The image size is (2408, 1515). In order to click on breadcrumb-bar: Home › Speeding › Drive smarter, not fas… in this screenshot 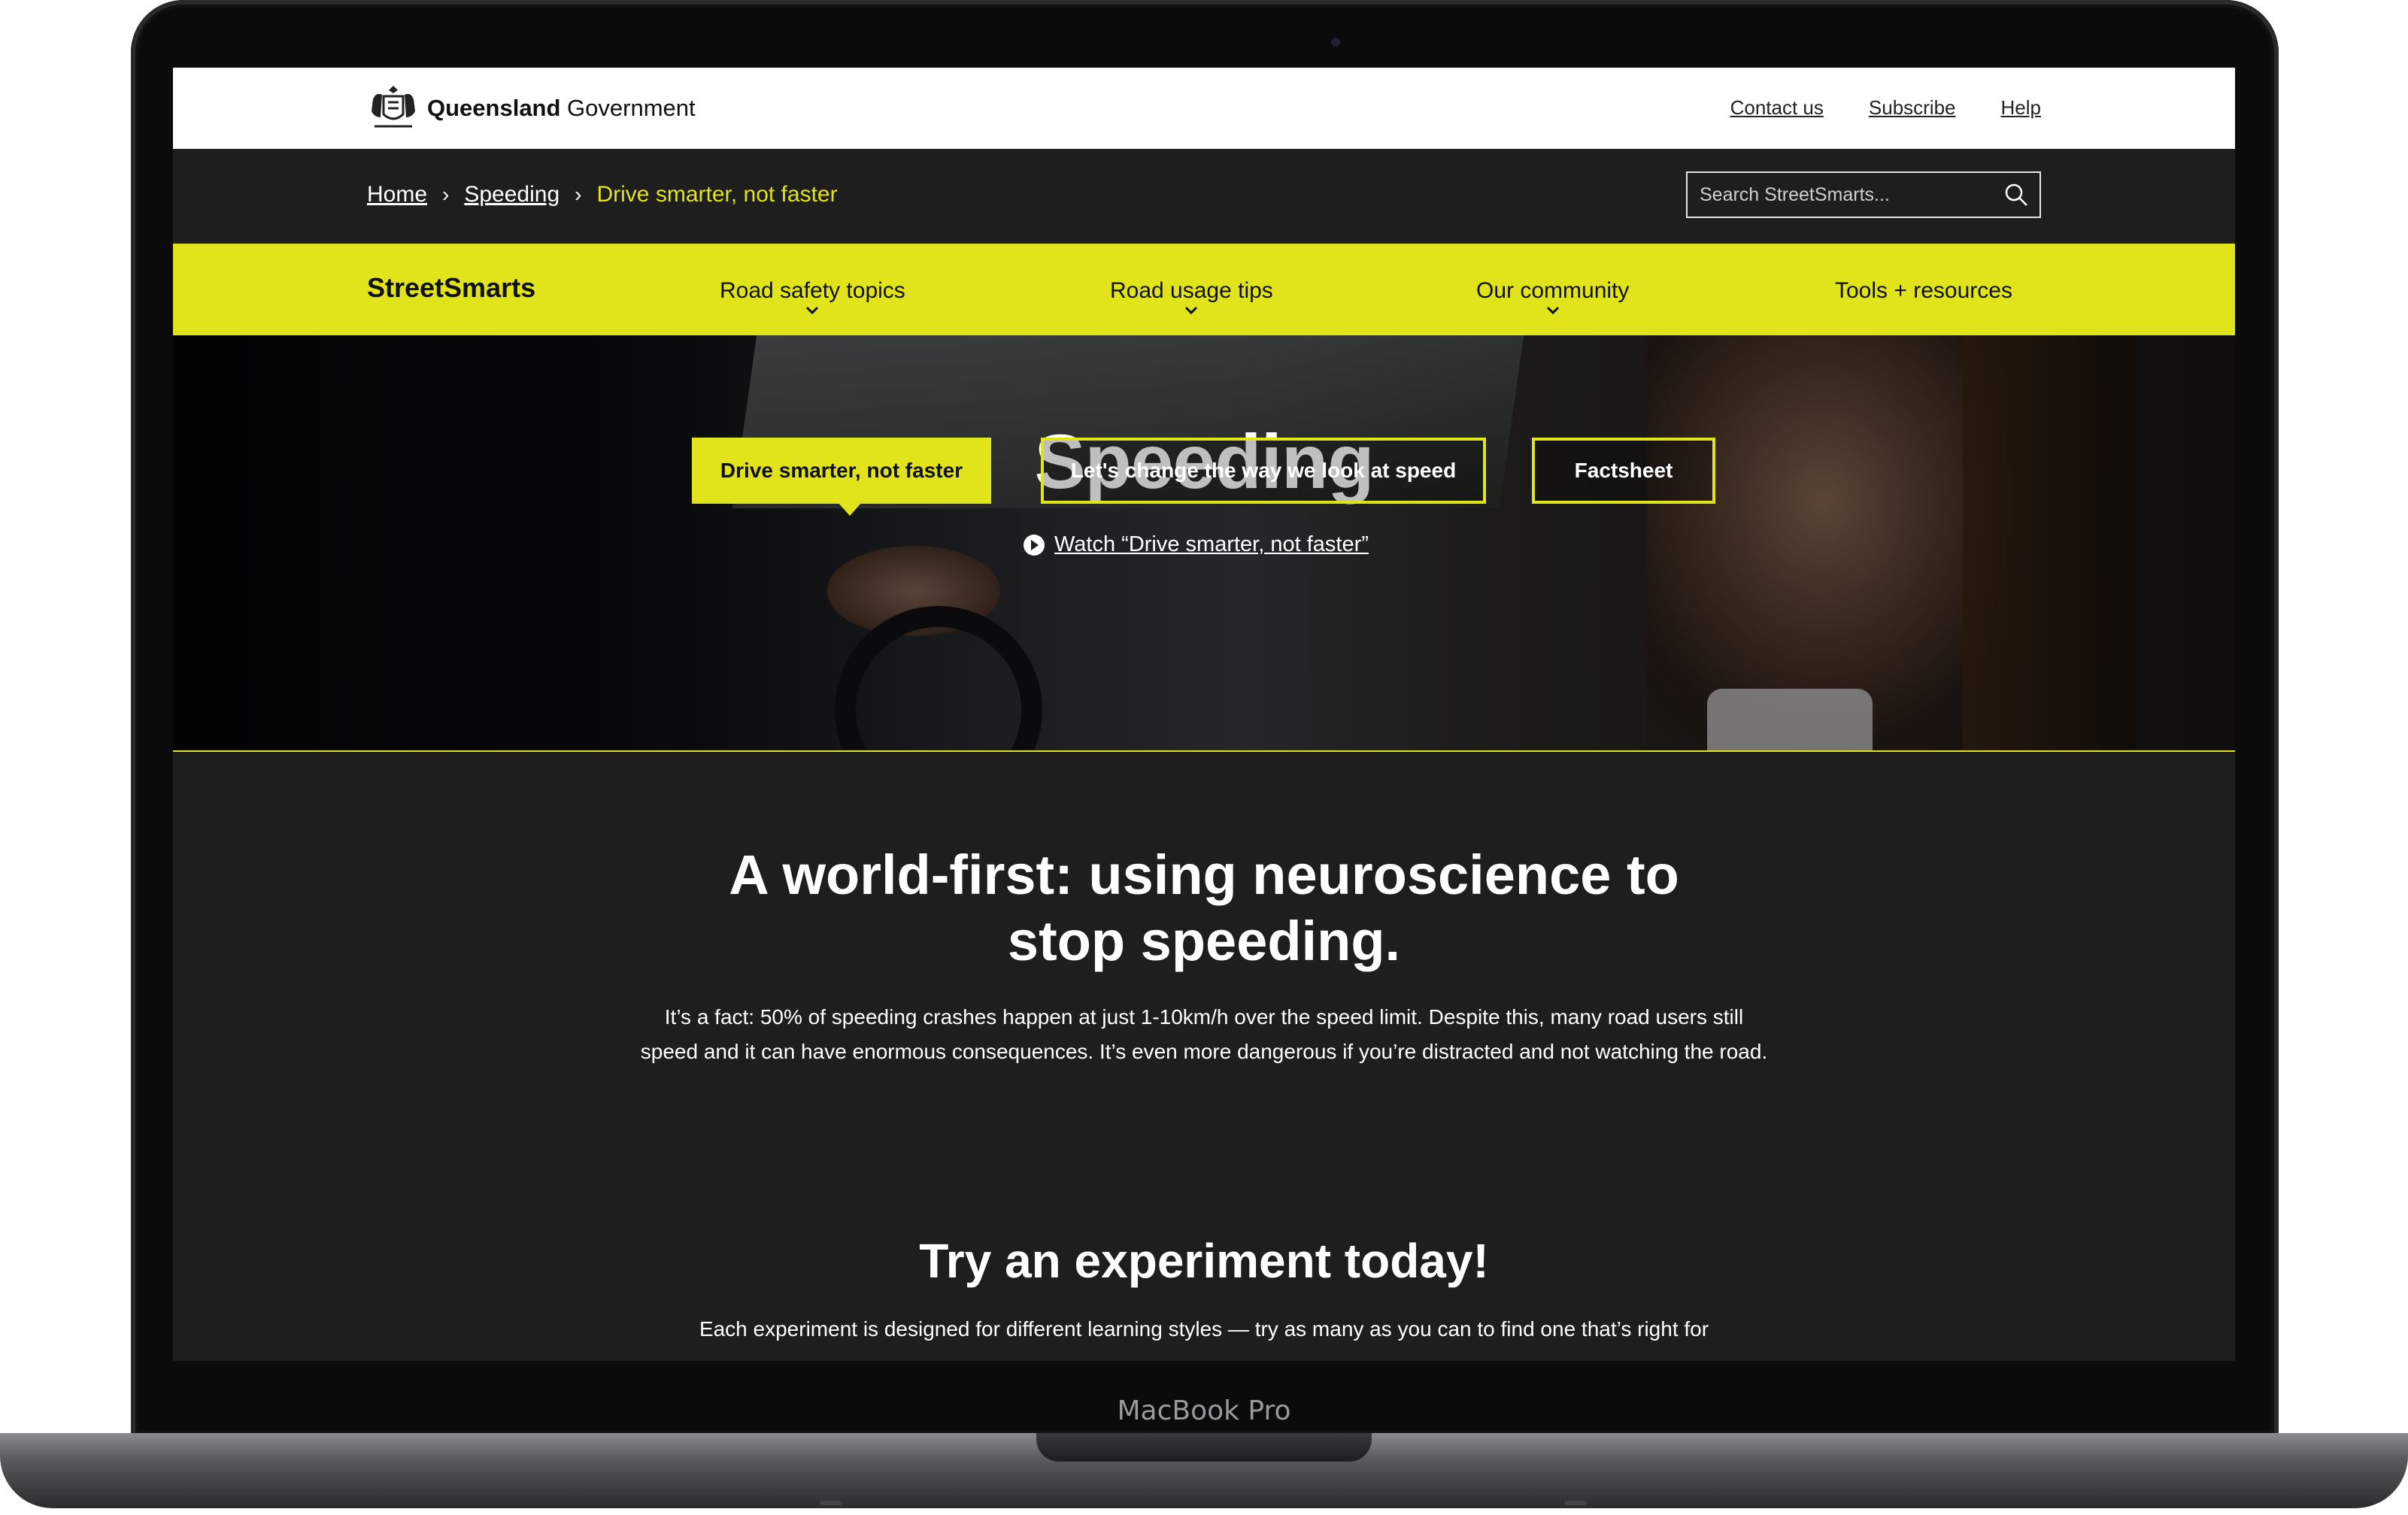, I will do `click(1204, 196)`.